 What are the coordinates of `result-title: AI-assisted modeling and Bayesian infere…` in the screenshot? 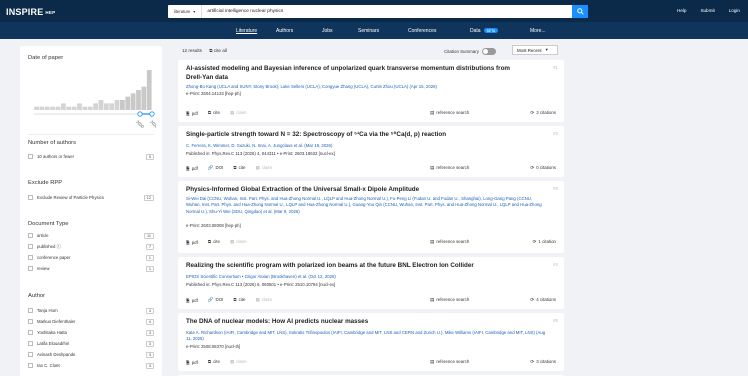 It's located at (356, 73).